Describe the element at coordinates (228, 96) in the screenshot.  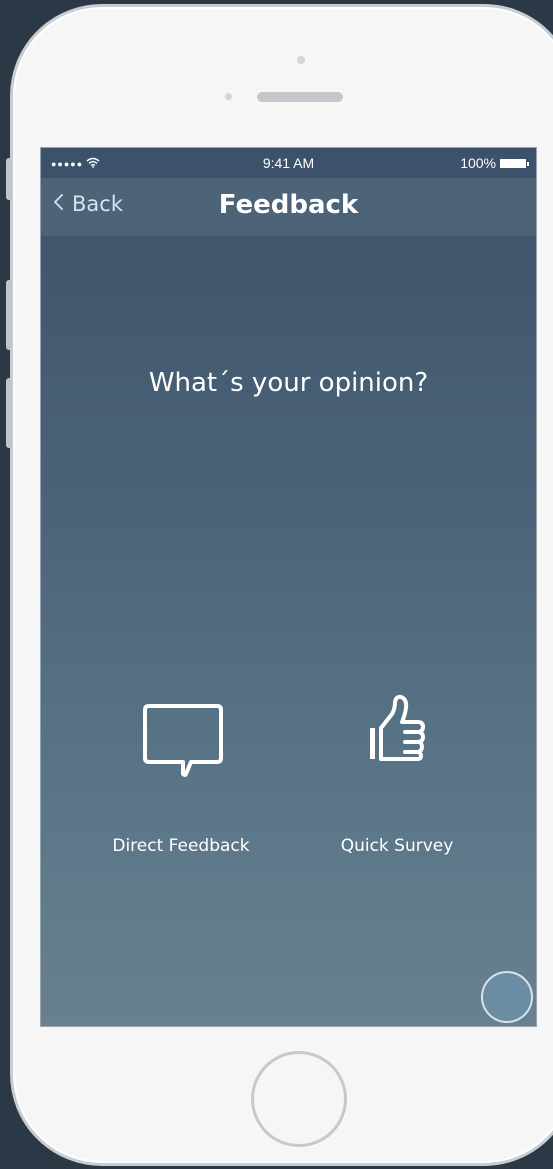
I see `front-camera` at that location.